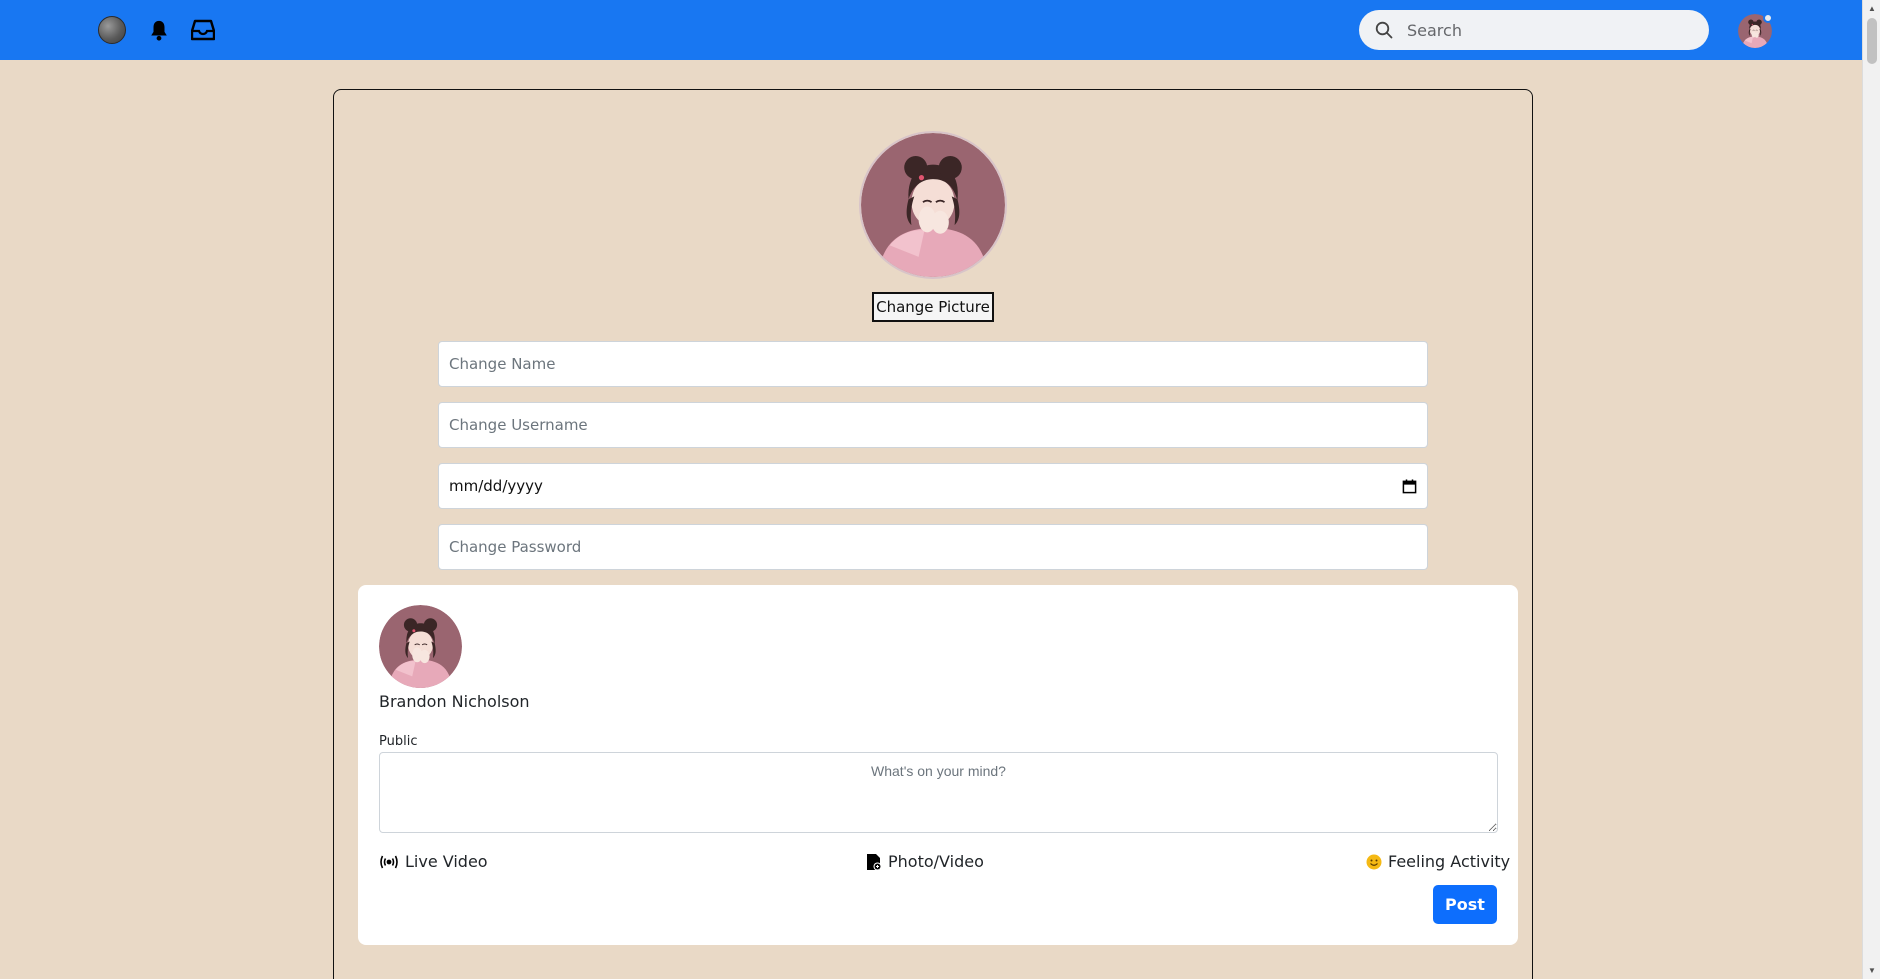  Describe the element at coordinates (938, 792) in the screenshot. I see `post-text-area` at that location.